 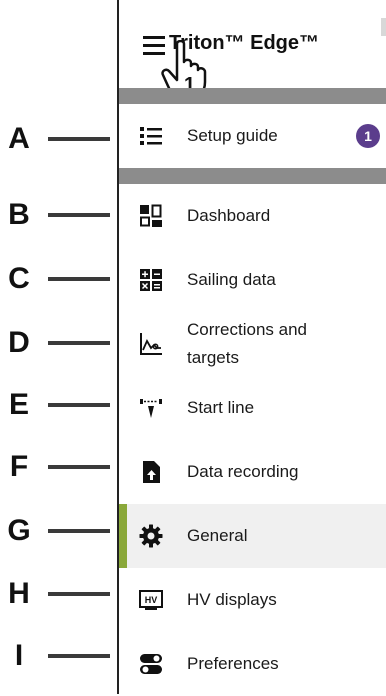 What do you see at coordinates (252, 536) in the screenshot?
I see `menu-item-general: General` at bounding box center [252, 536].